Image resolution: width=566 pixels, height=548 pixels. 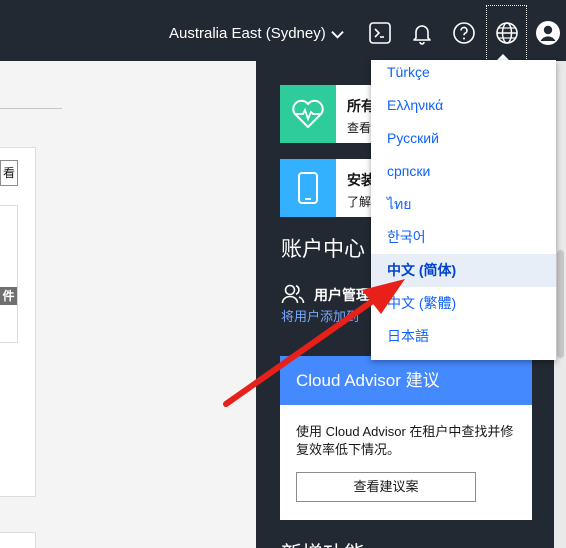 I want to click on language-option-chinese-traditional: 中文 (繁體), so click(x=463, y=303).